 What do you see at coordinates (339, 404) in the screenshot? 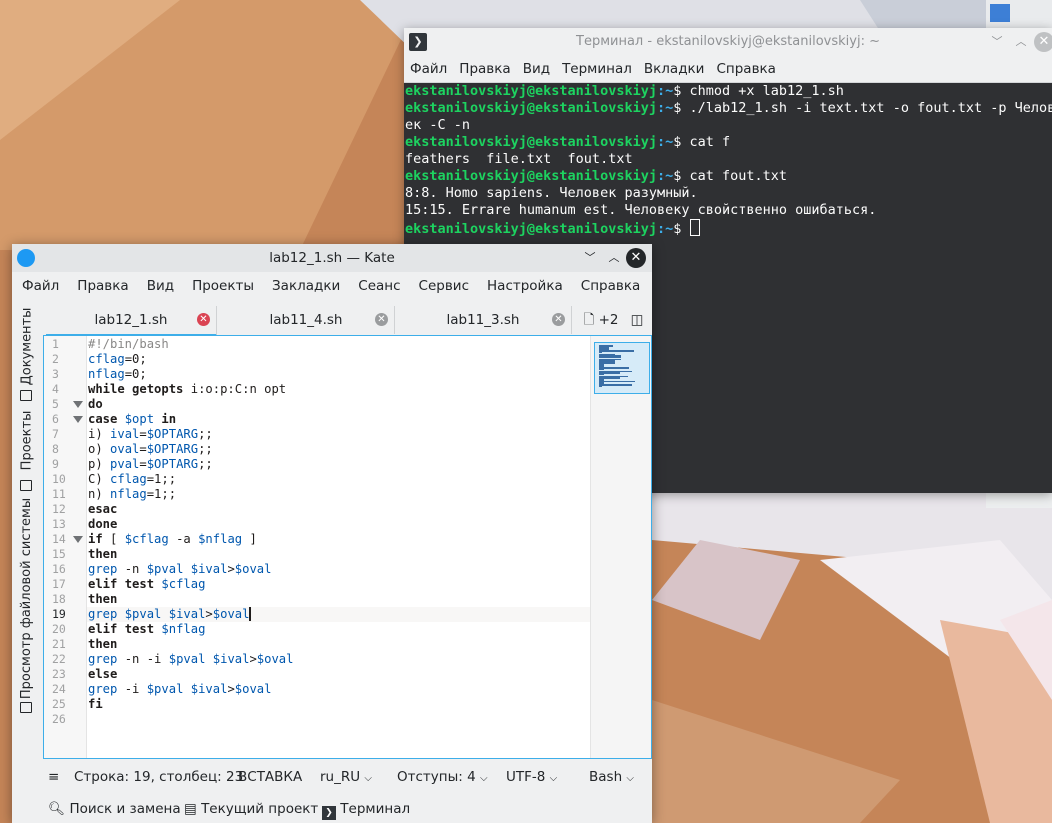
I see `code-line: do` at bounding box center [339, 404].